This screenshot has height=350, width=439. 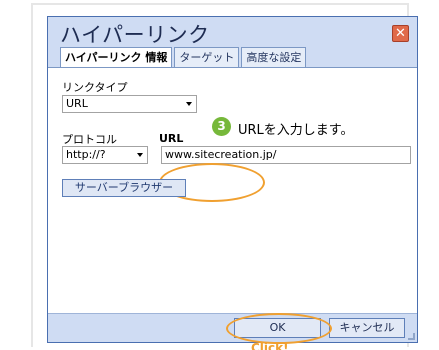 What do you see at coordinates (286, 155) in the screenshot?
I see `url-input: www.sitecreation.jp/` at bounding box center [286, 155].